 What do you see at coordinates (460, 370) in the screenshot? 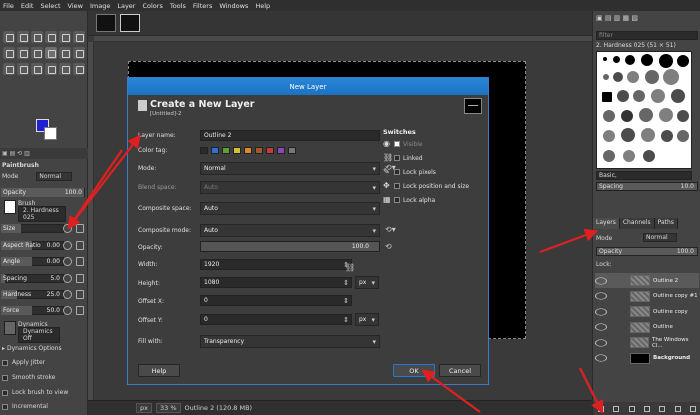
I see `cancel-button: Cancel` at bounding box center [460, 370].